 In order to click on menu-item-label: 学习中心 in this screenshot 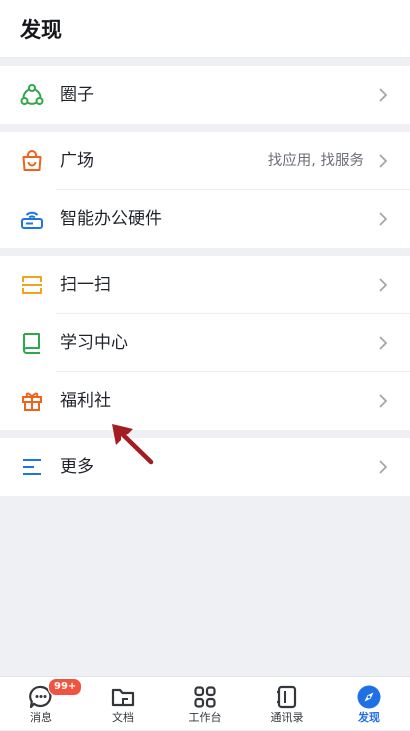, I will do `click(94, 343)`.